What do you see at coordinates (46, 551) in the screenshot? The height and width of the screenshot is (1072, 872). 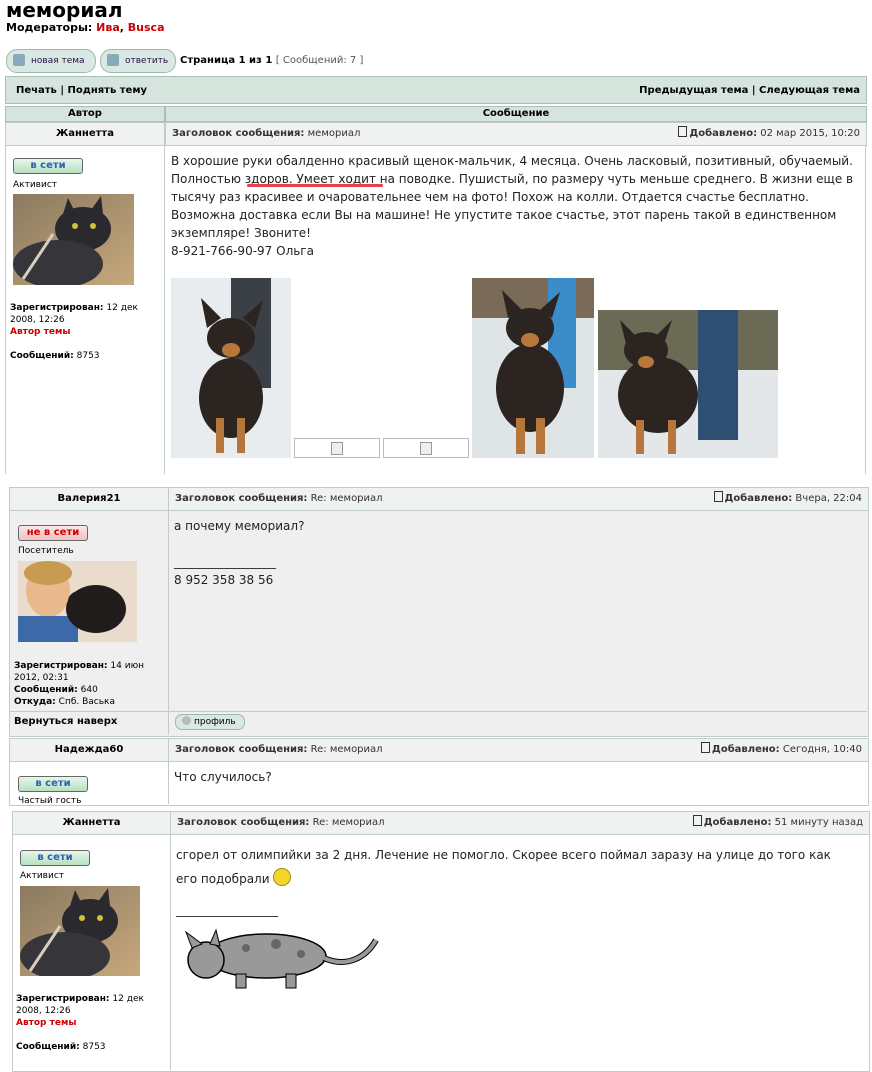 I see `user-rank: Посетитель` at bounding box center [46, 551].